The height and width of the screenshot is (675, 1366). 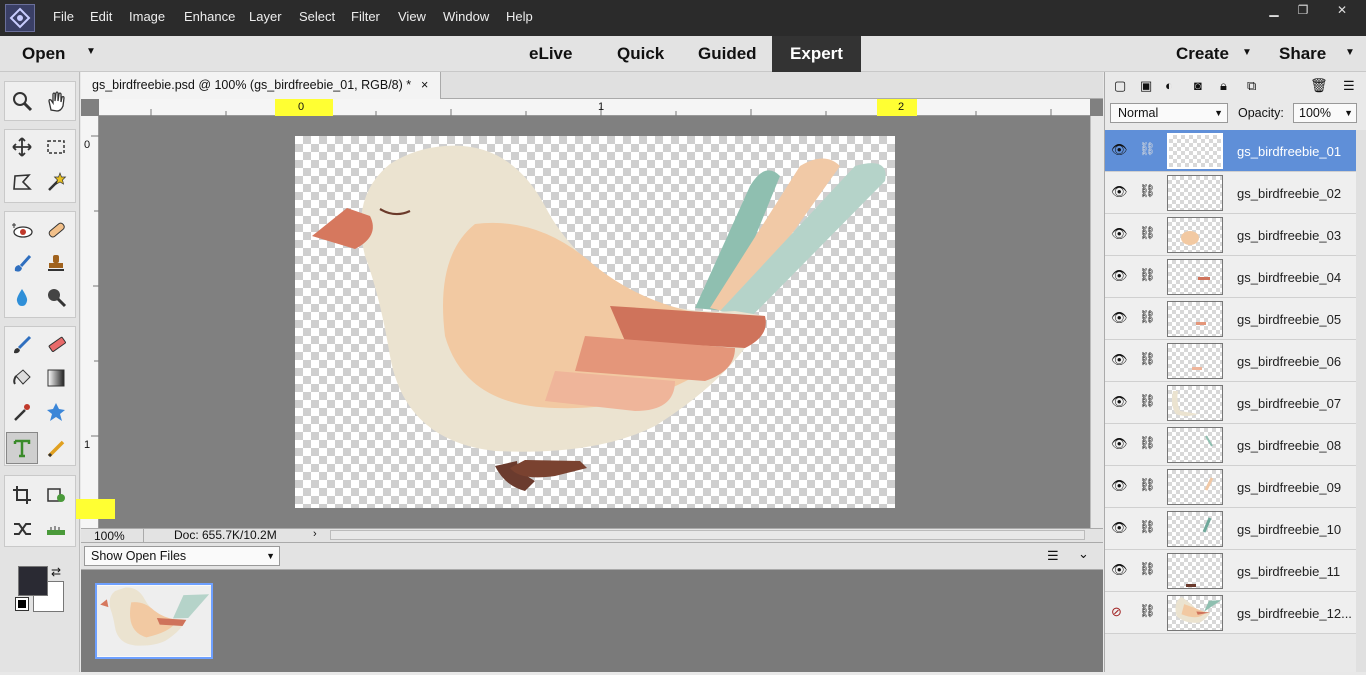 What do you see at coordinates (56, 378) in the screenshot?
I see `gradient-tool-icon` at bounding box center [56, 378].